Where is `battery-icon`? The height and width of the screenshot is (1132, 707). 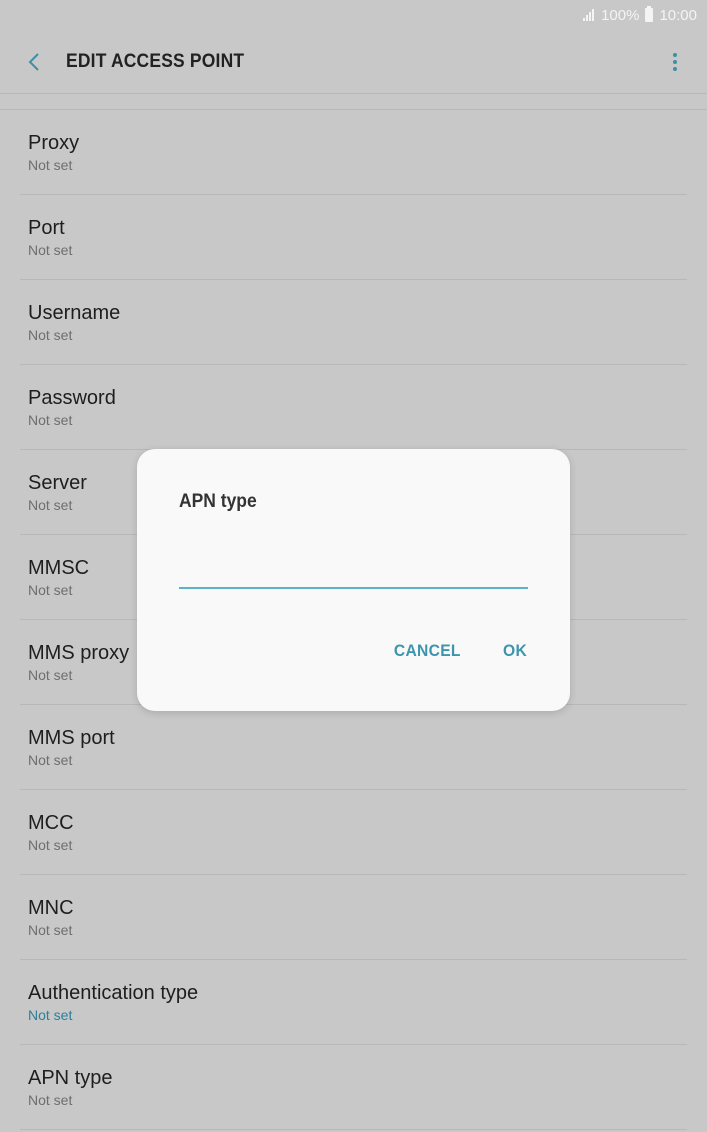
battery-icon is located at coordinates (649, 14).